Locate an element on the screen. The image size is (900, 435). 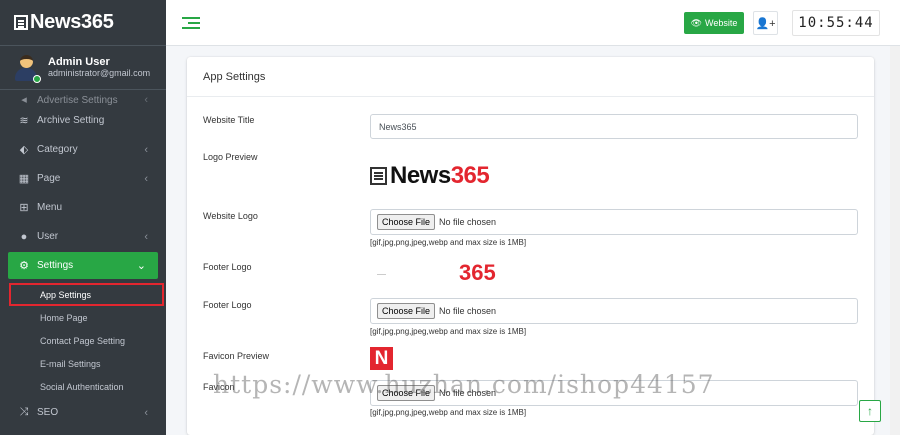
card-title: App Settings is located at coordinates (530, 77).